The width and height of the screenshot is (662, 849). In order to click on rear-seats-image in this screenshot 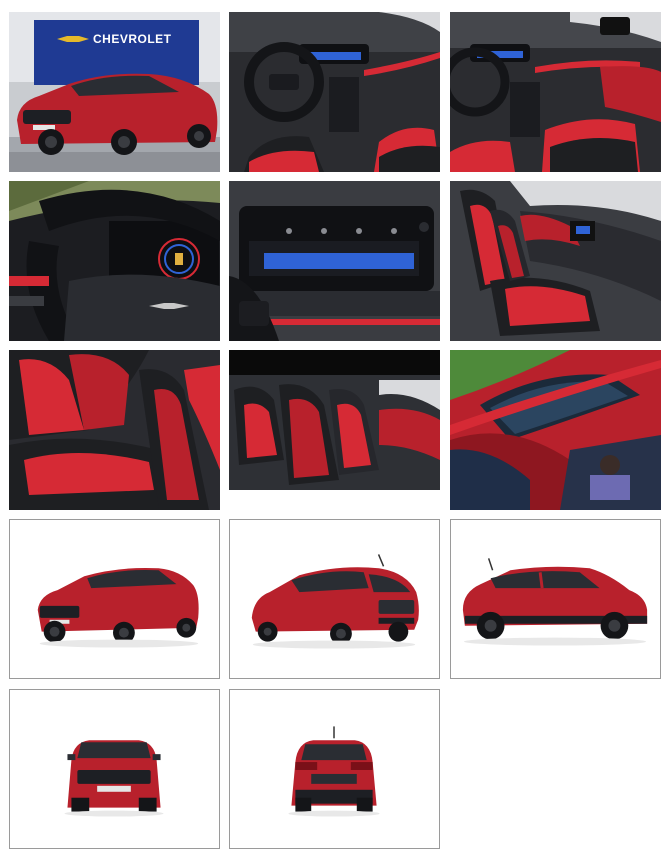, I will do `click(114, 430)`.